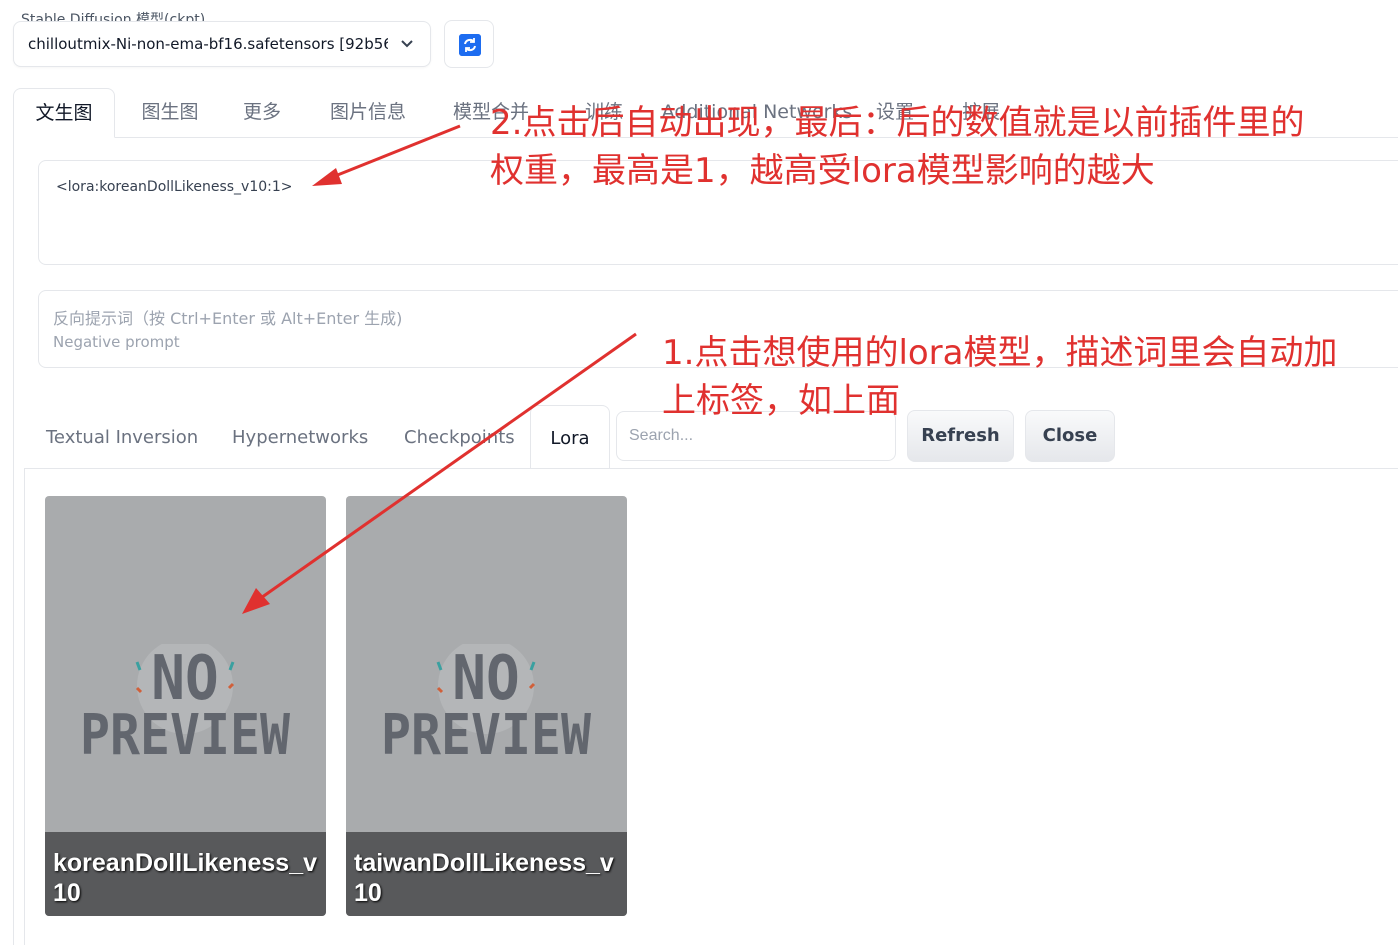 The height and width of the screenshot is (945, 1398). Describe the element at coordinates (447, 467) in the screenshot. I see `arrow-to-card` at that location.